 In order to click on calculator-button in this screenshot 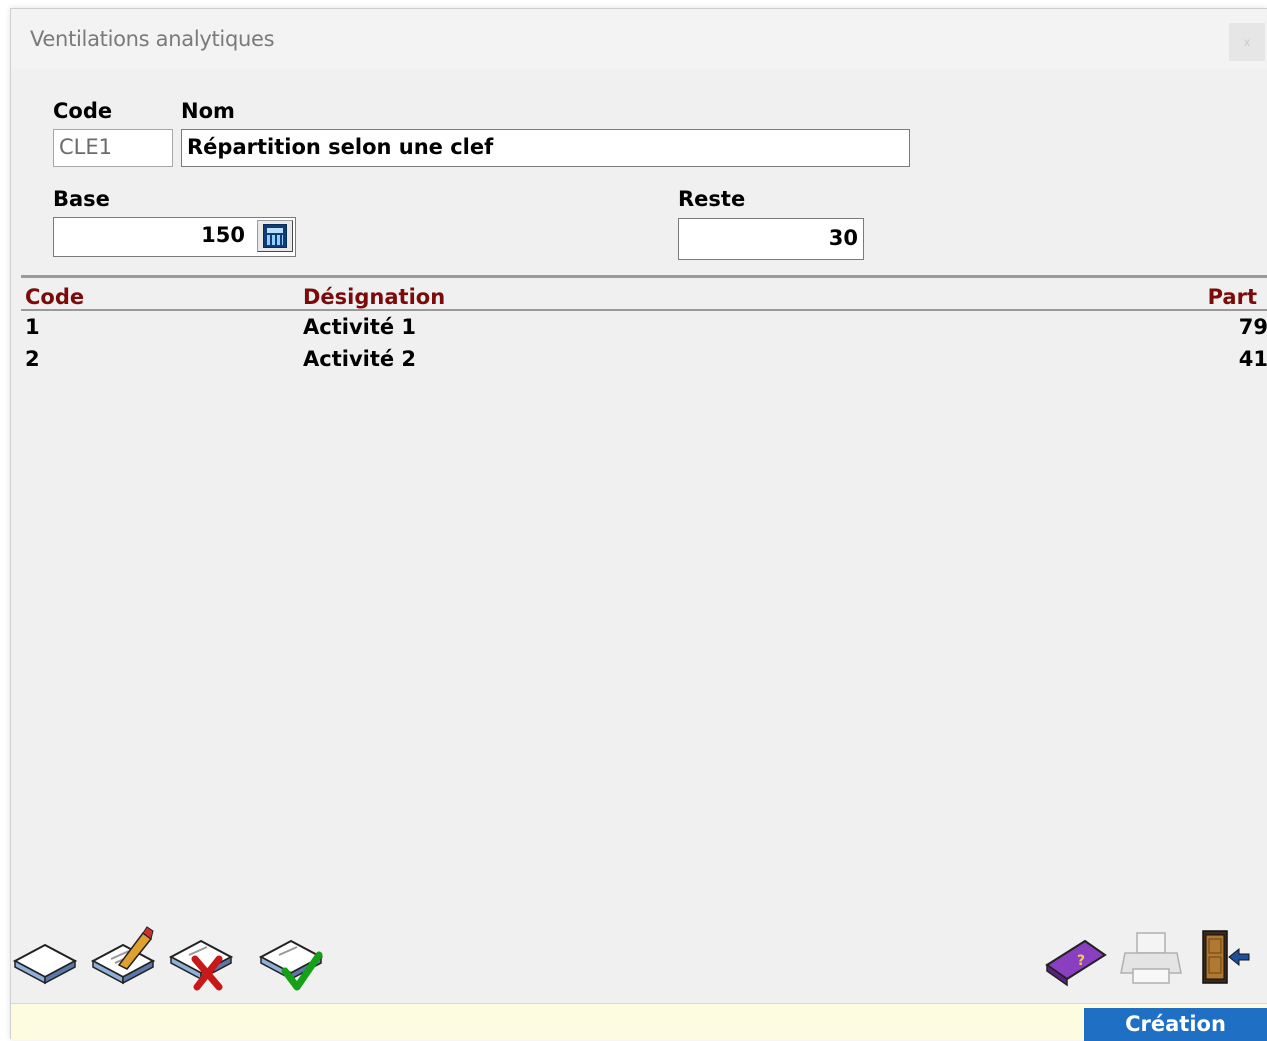, I will do `click(275, 236)`.